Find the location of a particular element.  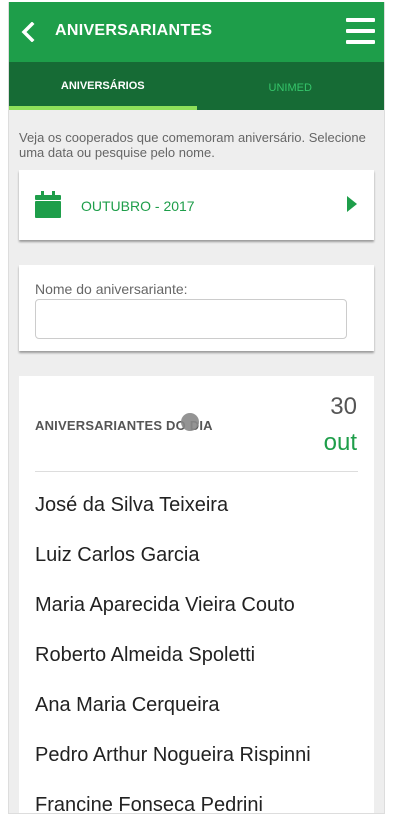

calendar-icon is located at coordinates (48, 204).